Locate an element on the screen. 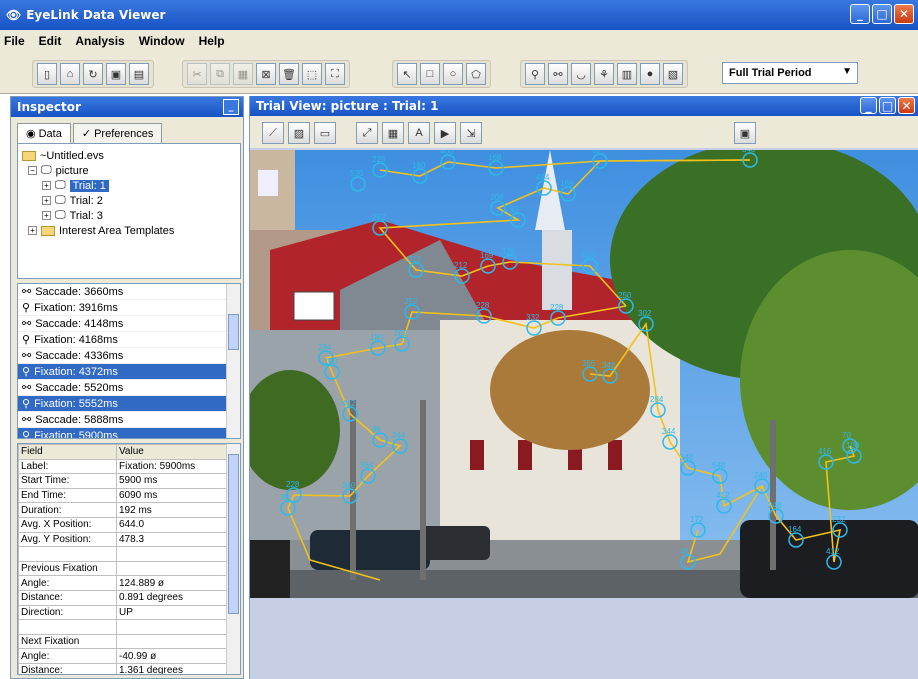 The width and height of the screenshot is (918, 679). event-list-item: ⚲ Fixation: 5900ms is located at coordinates (129, 433).